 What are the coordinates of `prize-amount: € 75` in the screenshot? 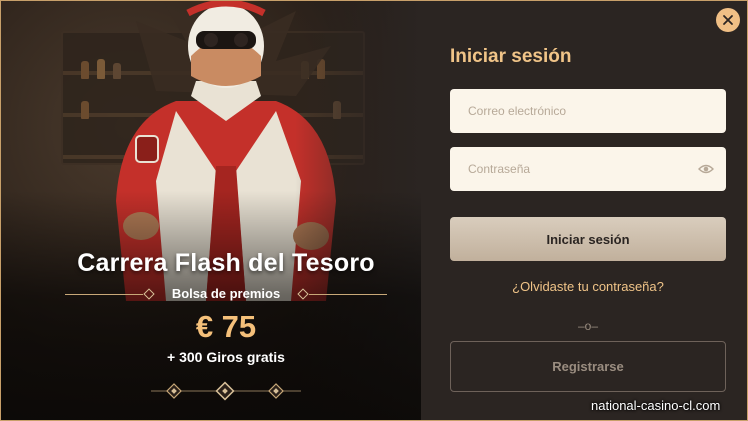 It's located at (226, 326).